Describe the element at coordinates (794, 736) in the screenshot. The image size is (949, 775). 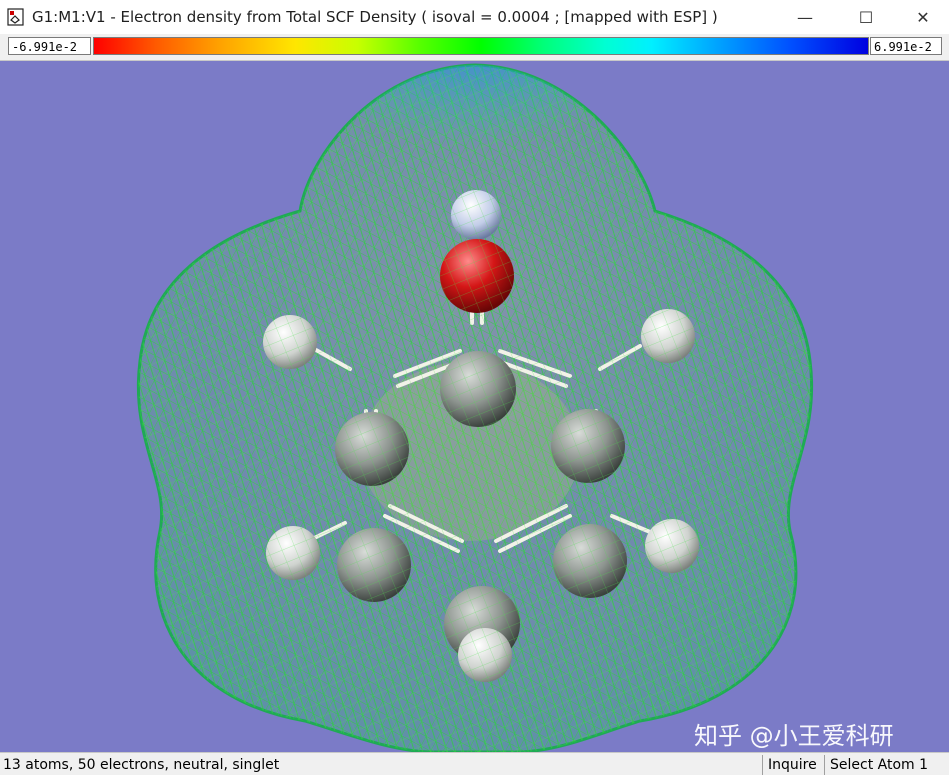
I see `watermark-text: 知乎 @小王爱科研` at that location.